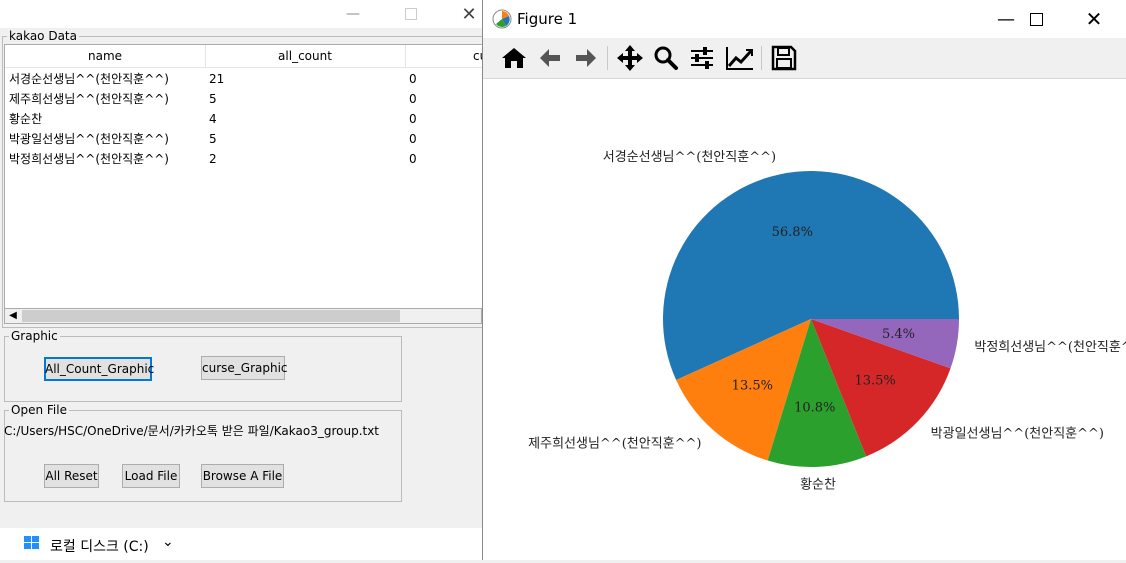 The height and width of the screenshot is (563, 1126). Describe the element at coordinates (99, 546) in the screenshot. I see `drive-label: 로컬 디스크 (C:)` at that location.